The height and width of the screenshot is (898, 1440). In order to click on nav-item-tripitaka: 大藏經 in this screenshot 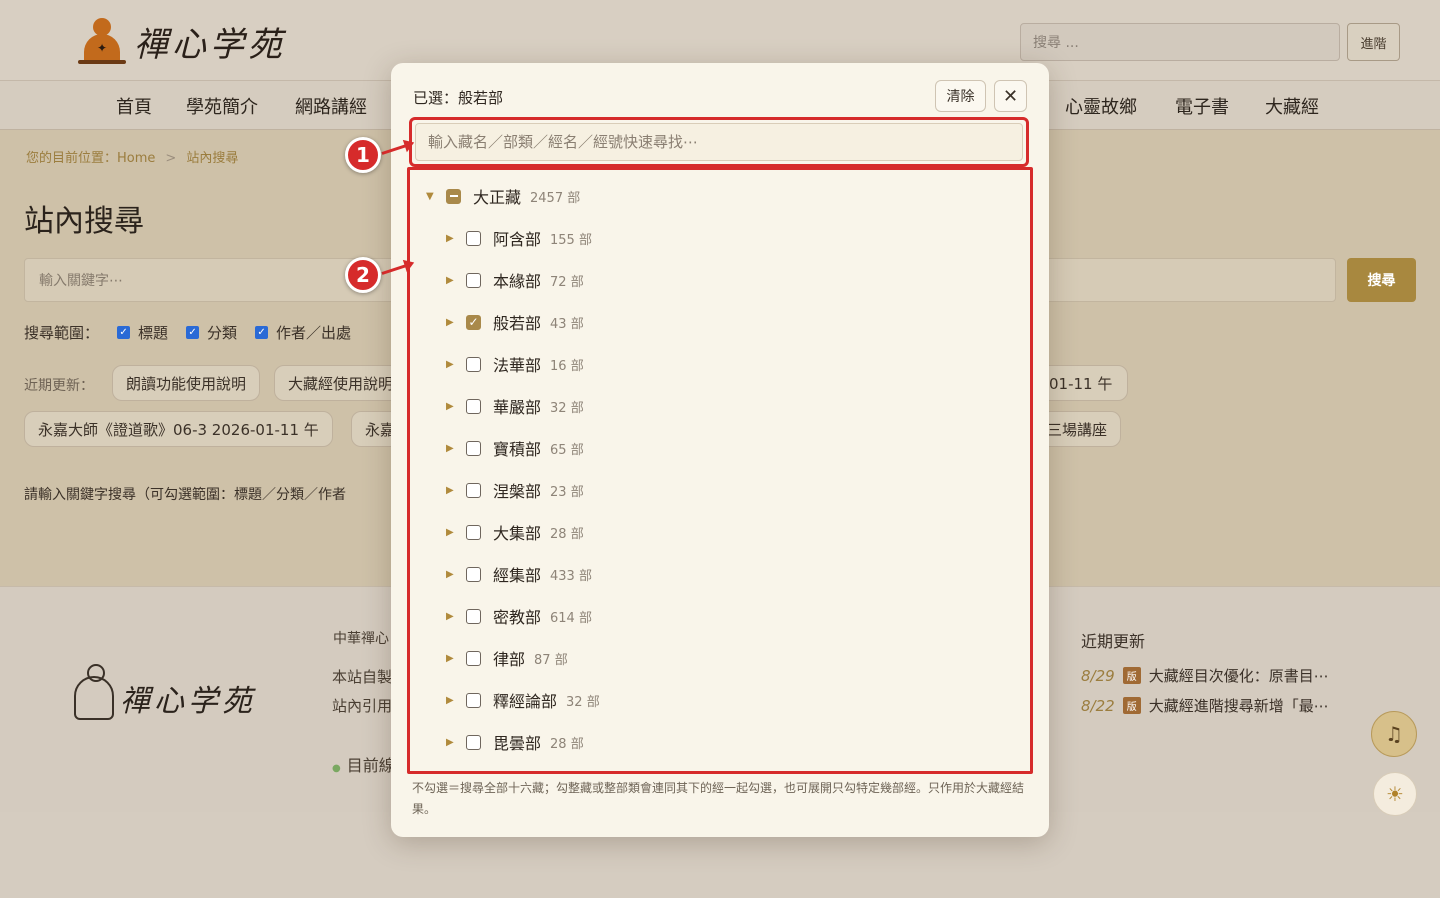, I will do `click(1292, 106)`.